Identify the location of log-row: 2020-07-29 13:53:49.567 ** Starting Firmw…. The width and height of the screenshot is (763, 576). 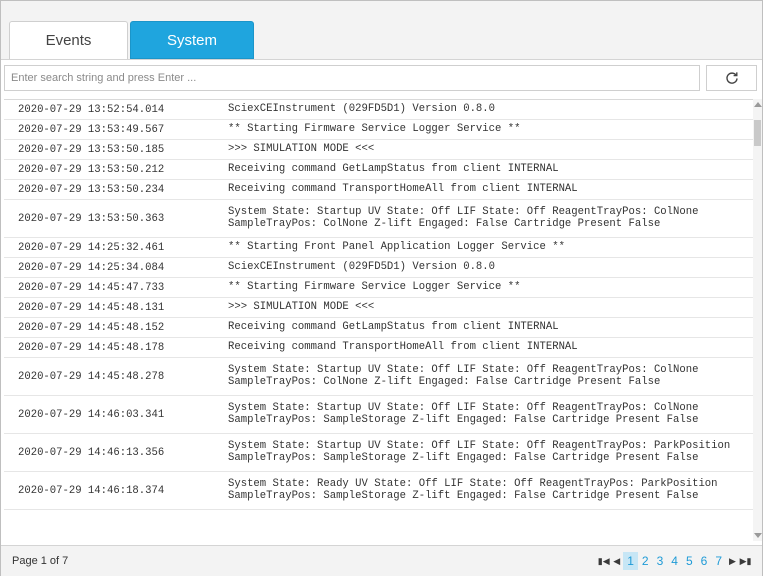
(378, 130).